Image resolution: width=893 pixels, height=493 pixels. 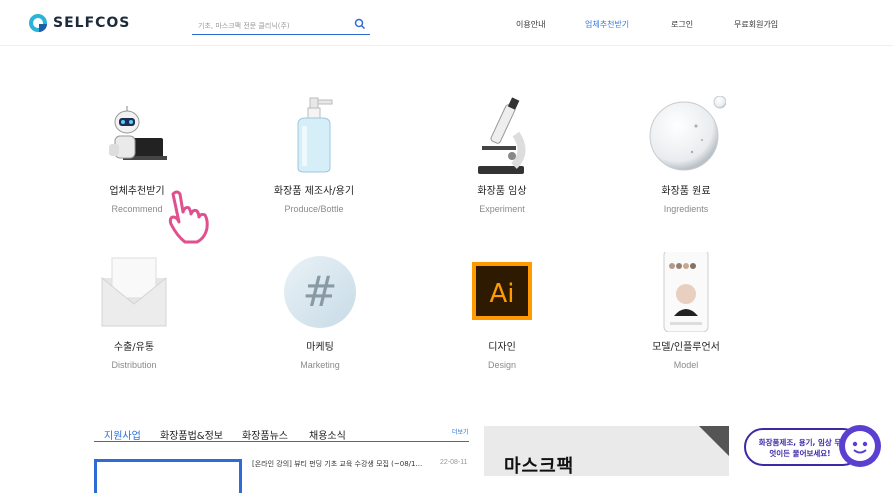 What do you see at coordinates (501, 365) in the screenshot?
I see `category-subtitle: Design` at bounding box center [501, 365].